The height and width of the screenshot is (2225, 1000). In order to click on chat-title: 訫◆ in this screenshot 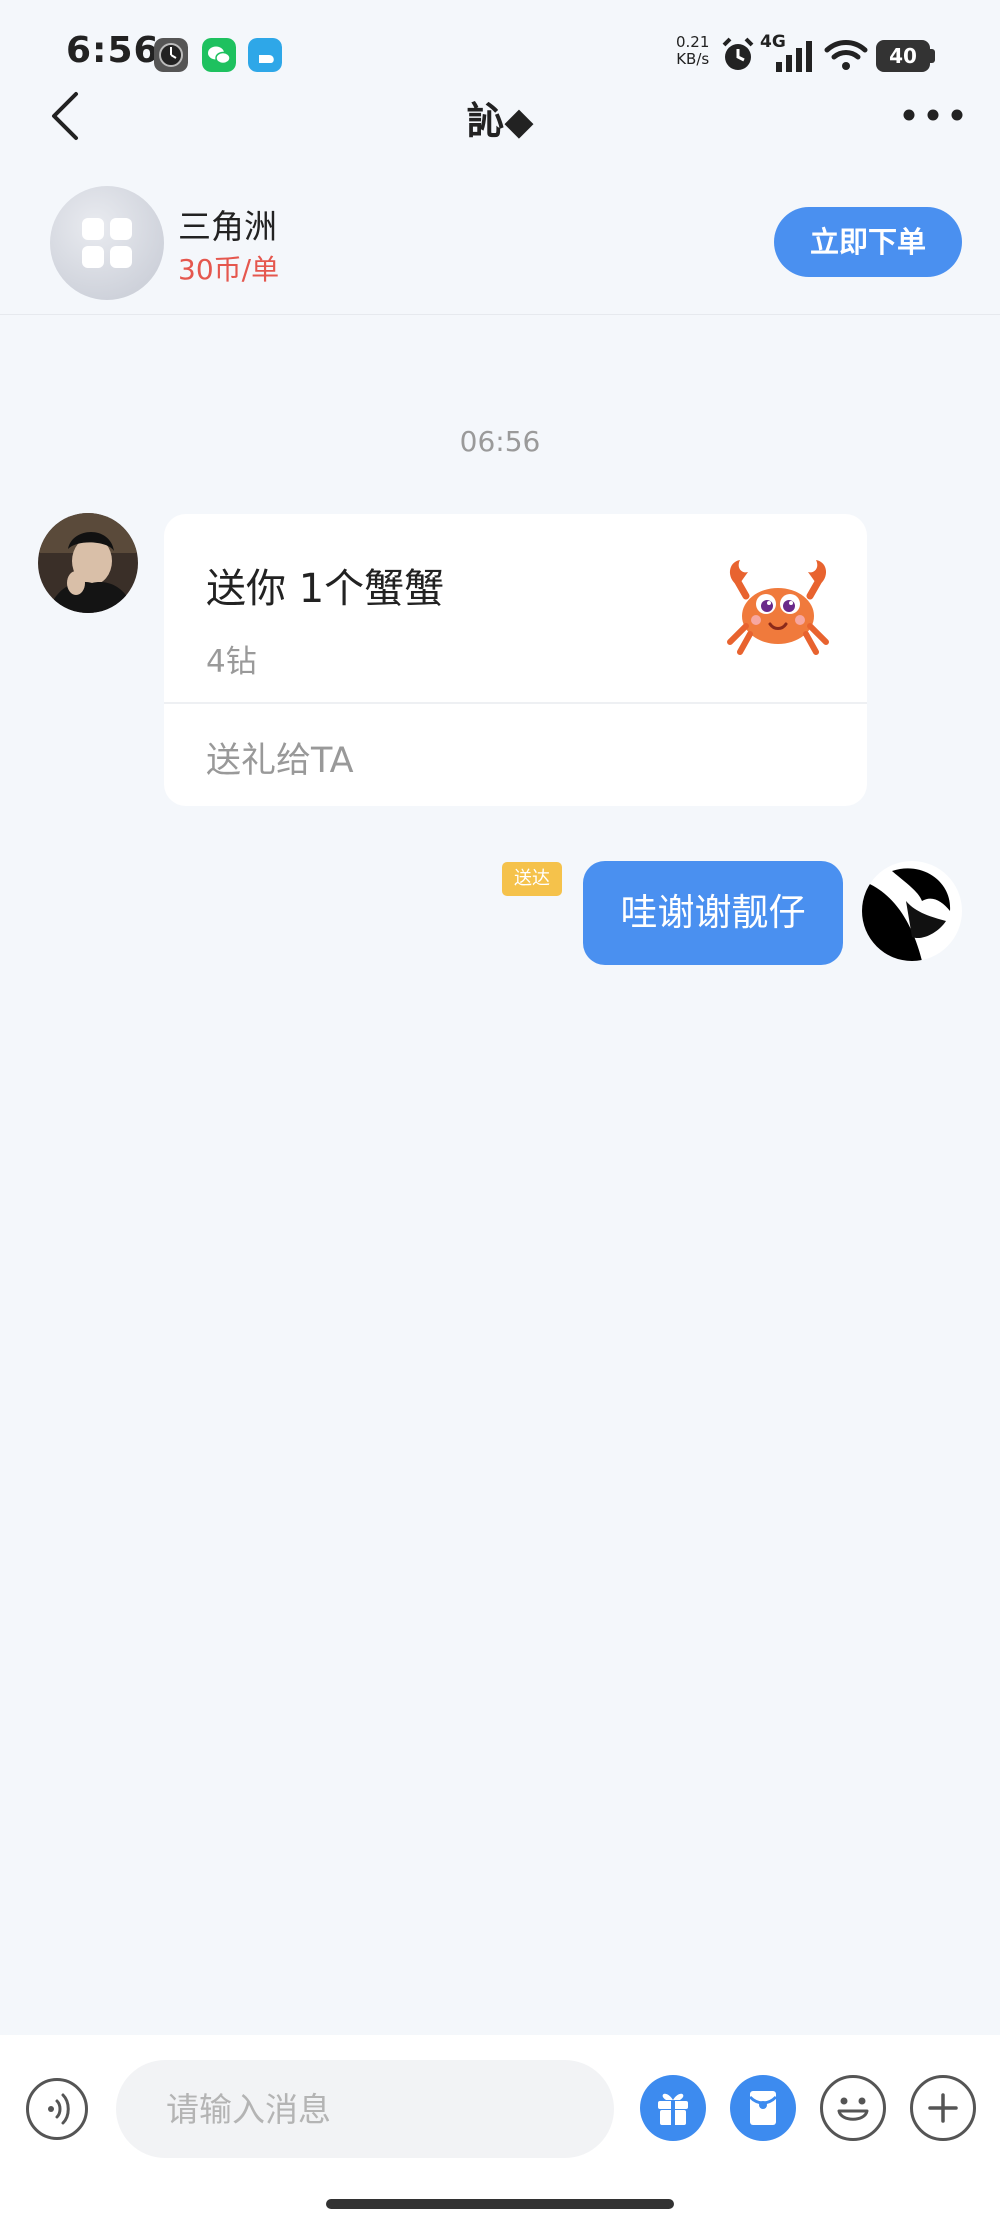, I will do `click(500, 121)`.